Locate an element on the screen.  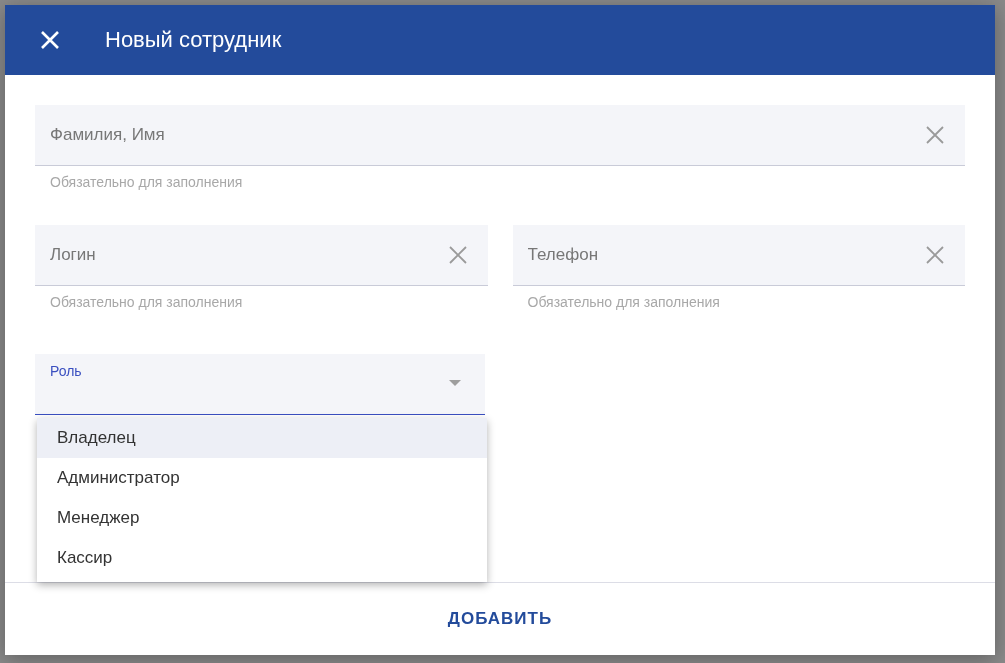
role-select: Роль is located at coordinates (260, 384).